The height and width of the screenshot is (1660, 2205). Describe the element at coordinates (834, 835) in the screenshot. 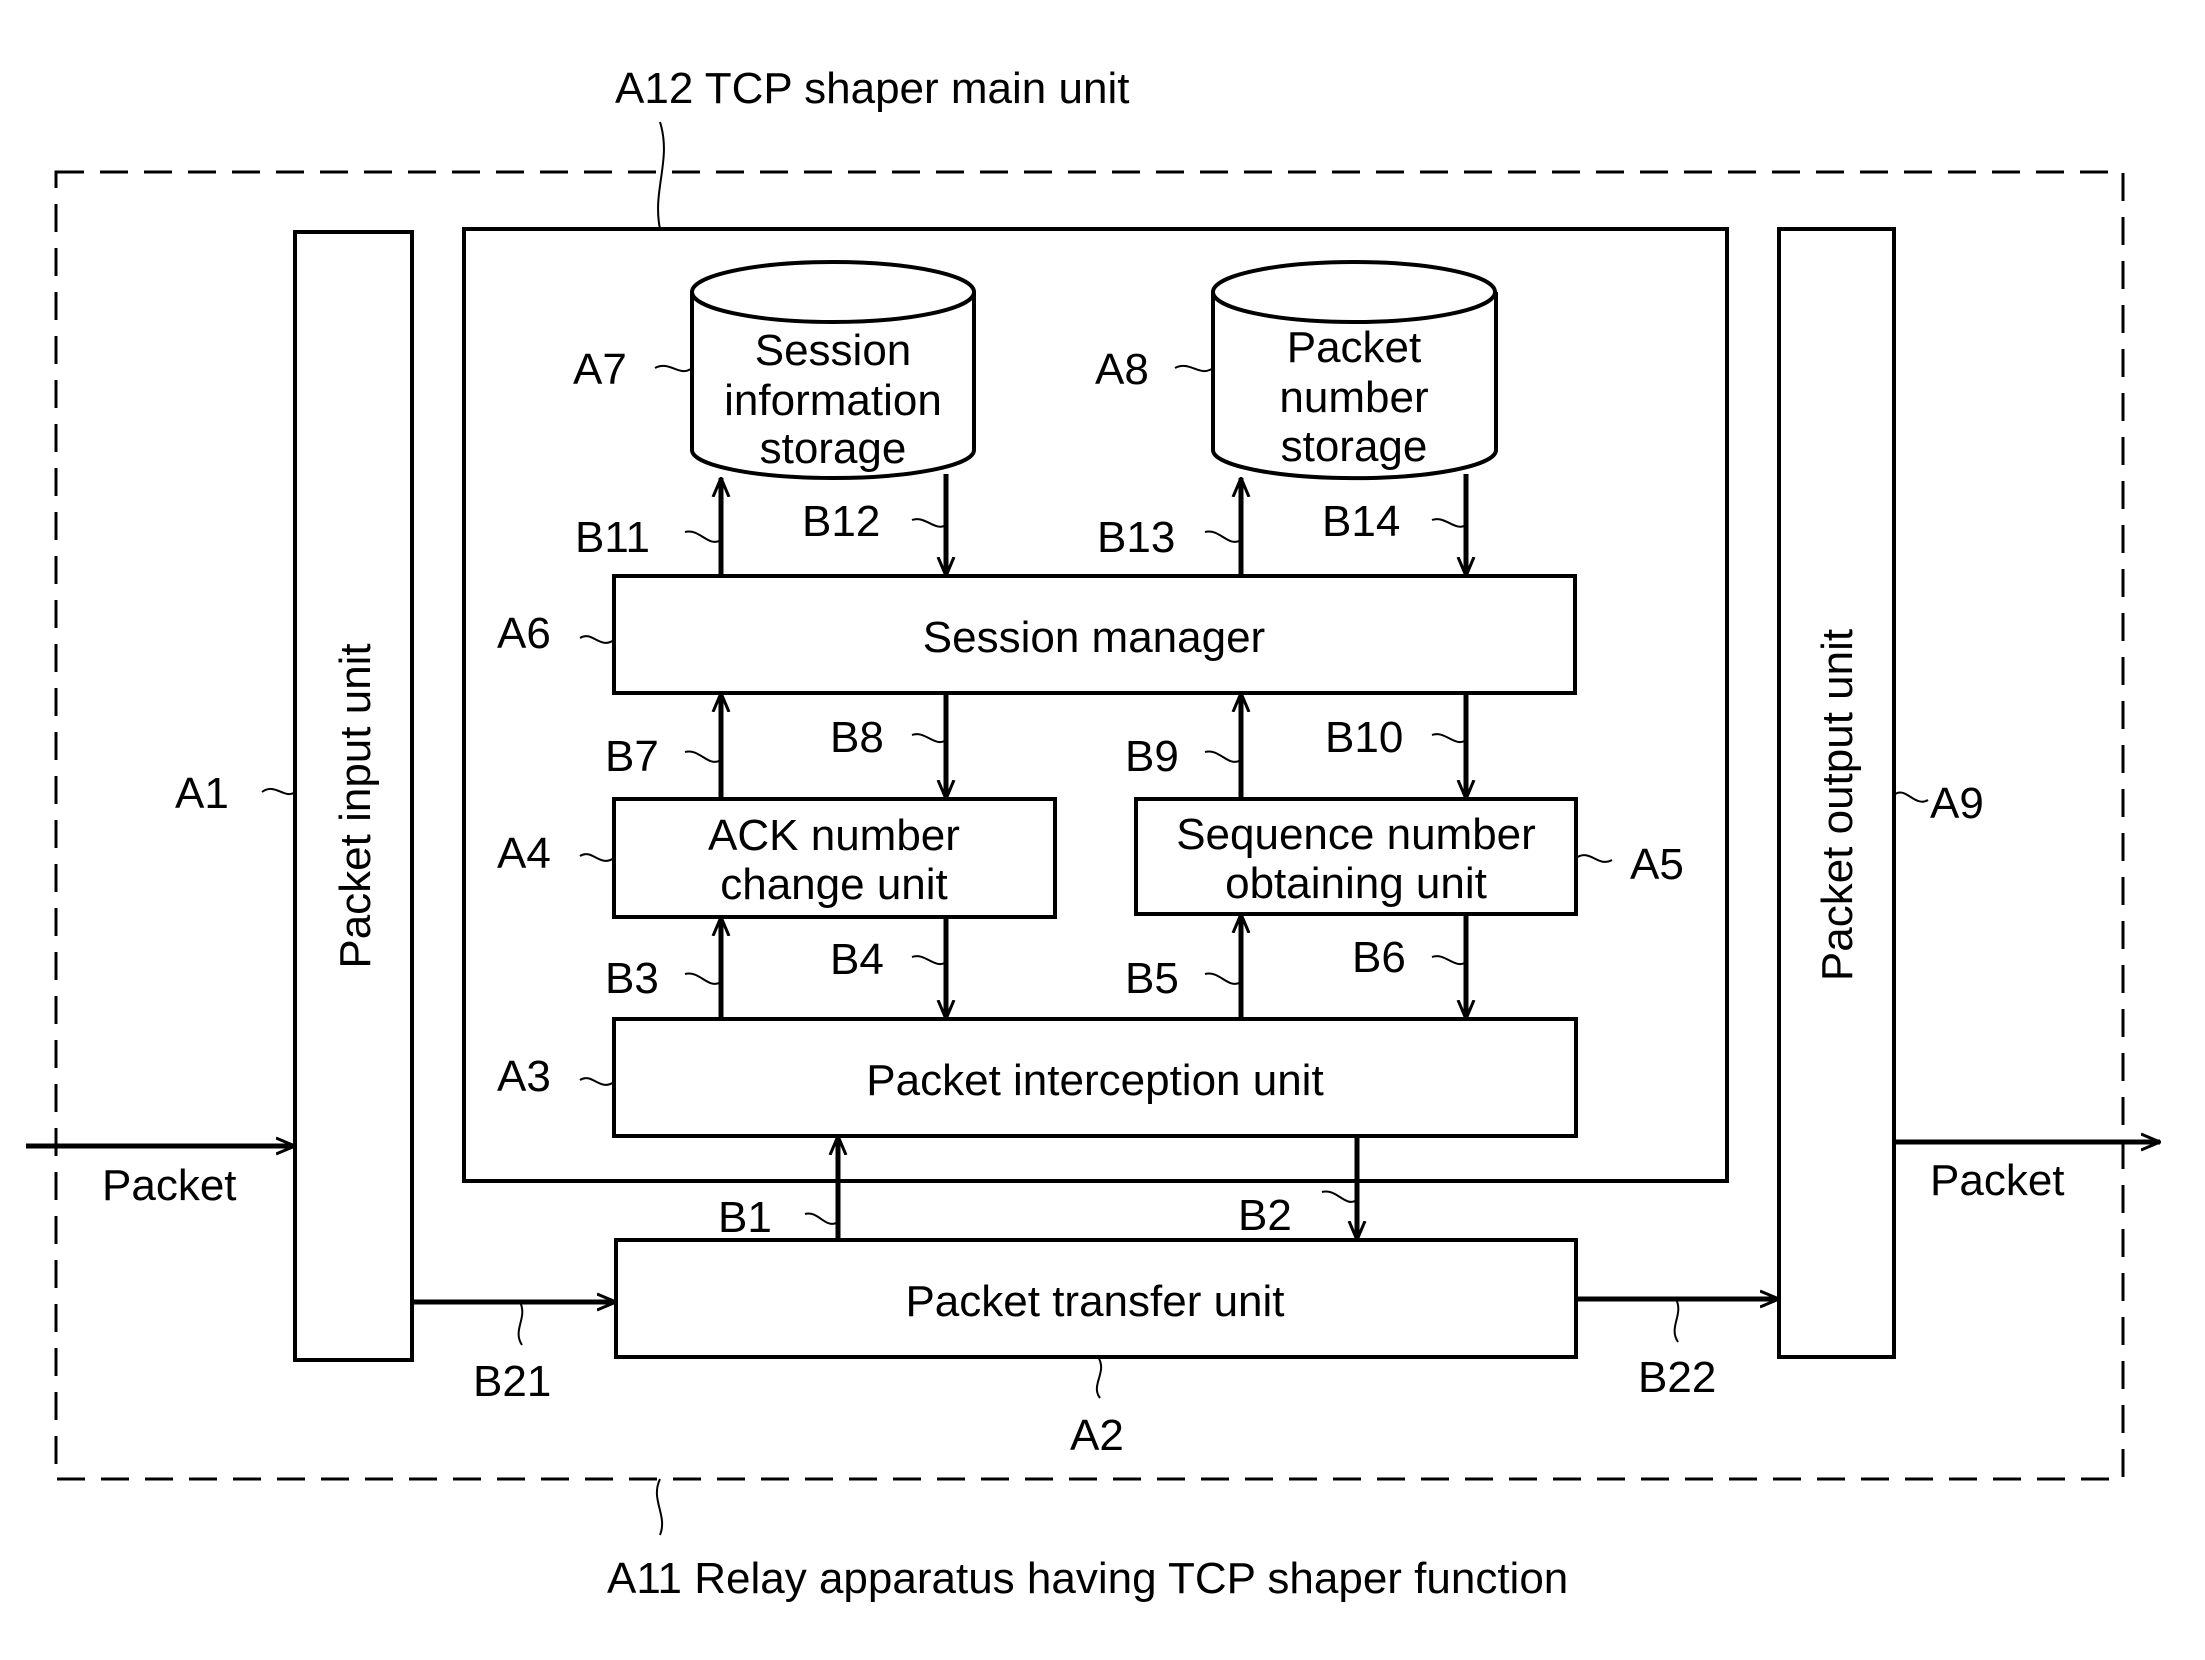

I see `ack-line1: ACK number` at that location.